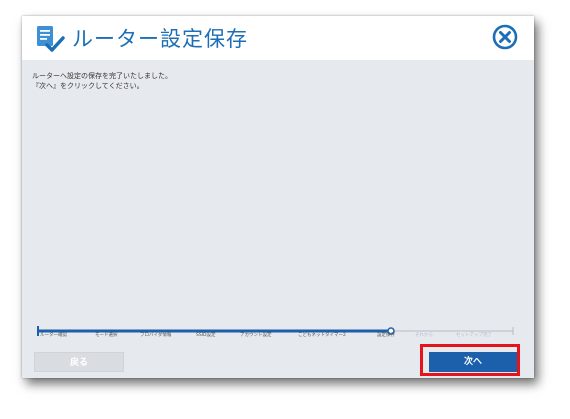 The height and width of the screenshot is (419, 570). I want to click on step-ssid-settings: SSID設定, so click(206, 335).